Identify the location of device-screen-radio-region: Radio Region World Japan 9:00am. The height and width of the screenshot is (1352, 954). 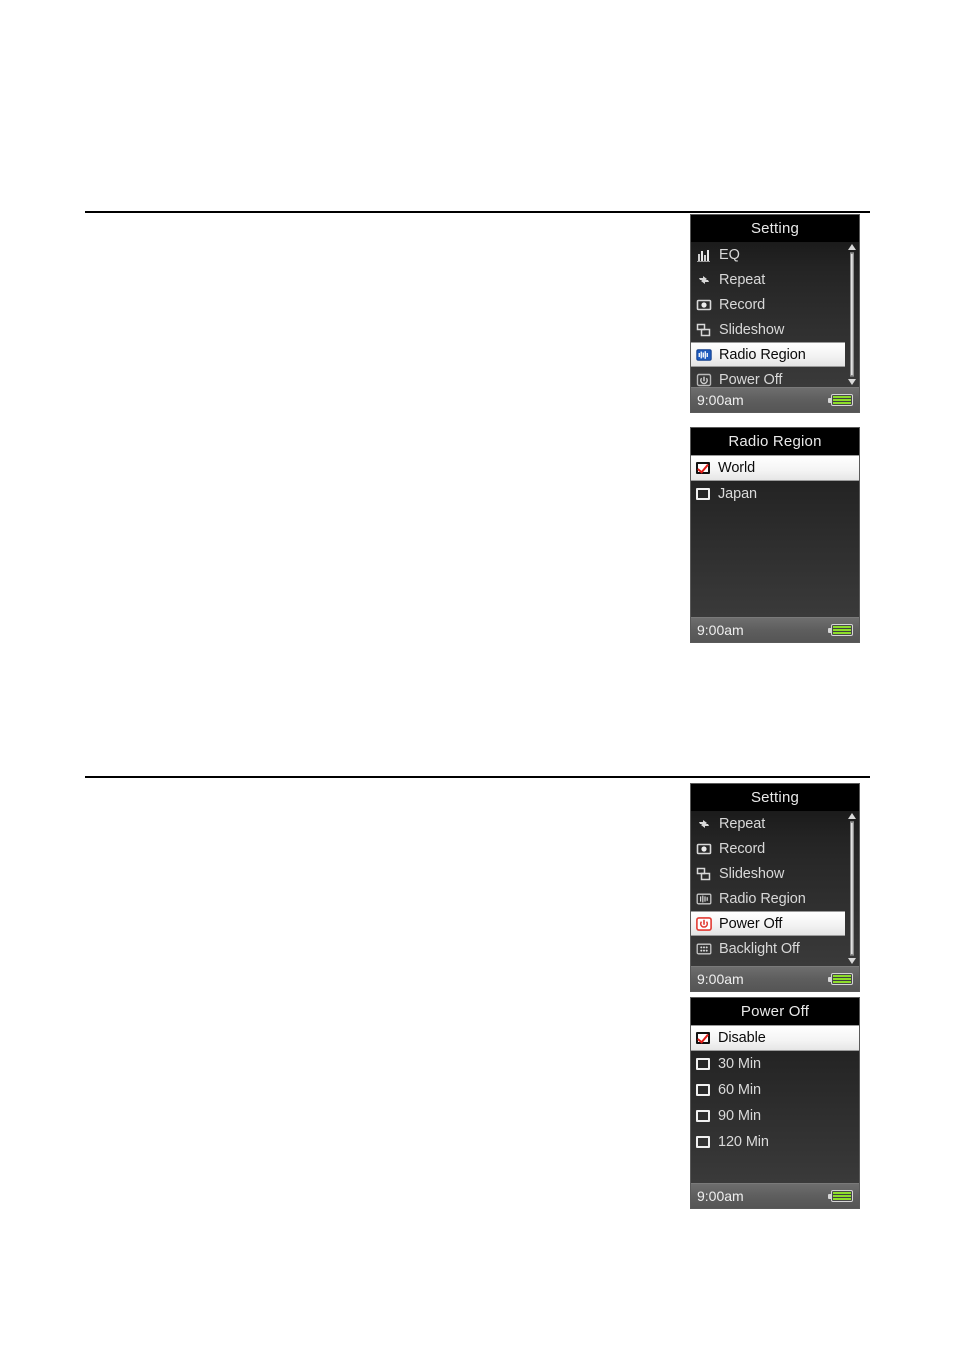
(775, 535).